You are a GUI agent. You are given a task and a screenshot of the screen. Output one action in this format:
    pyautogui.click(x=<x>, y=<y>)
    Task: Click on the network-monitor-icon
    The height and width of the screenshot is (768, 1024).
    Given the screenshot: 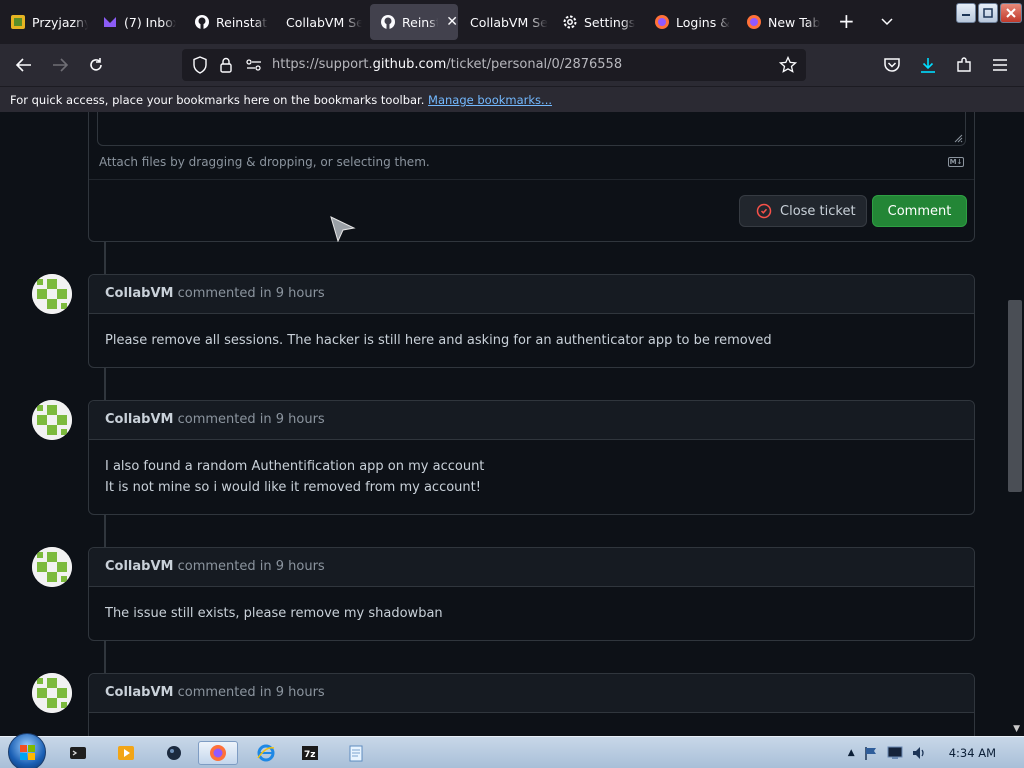 What is the action you would take?
    pyautogui.click(x=895, y=753)
    